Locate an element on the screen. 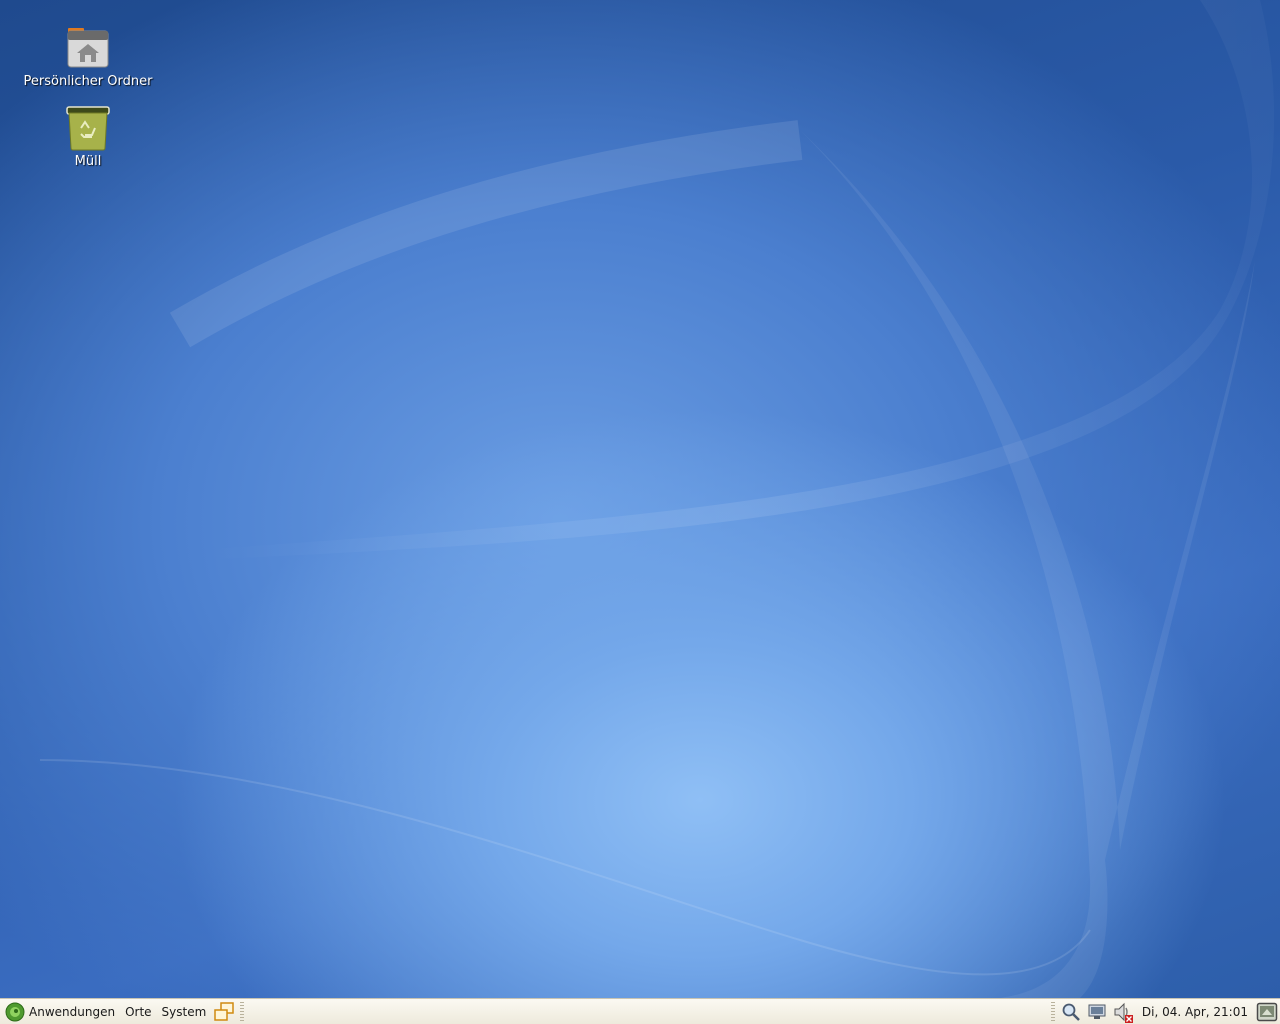  window-switcher-icon is located at coordinates (224, 1011).